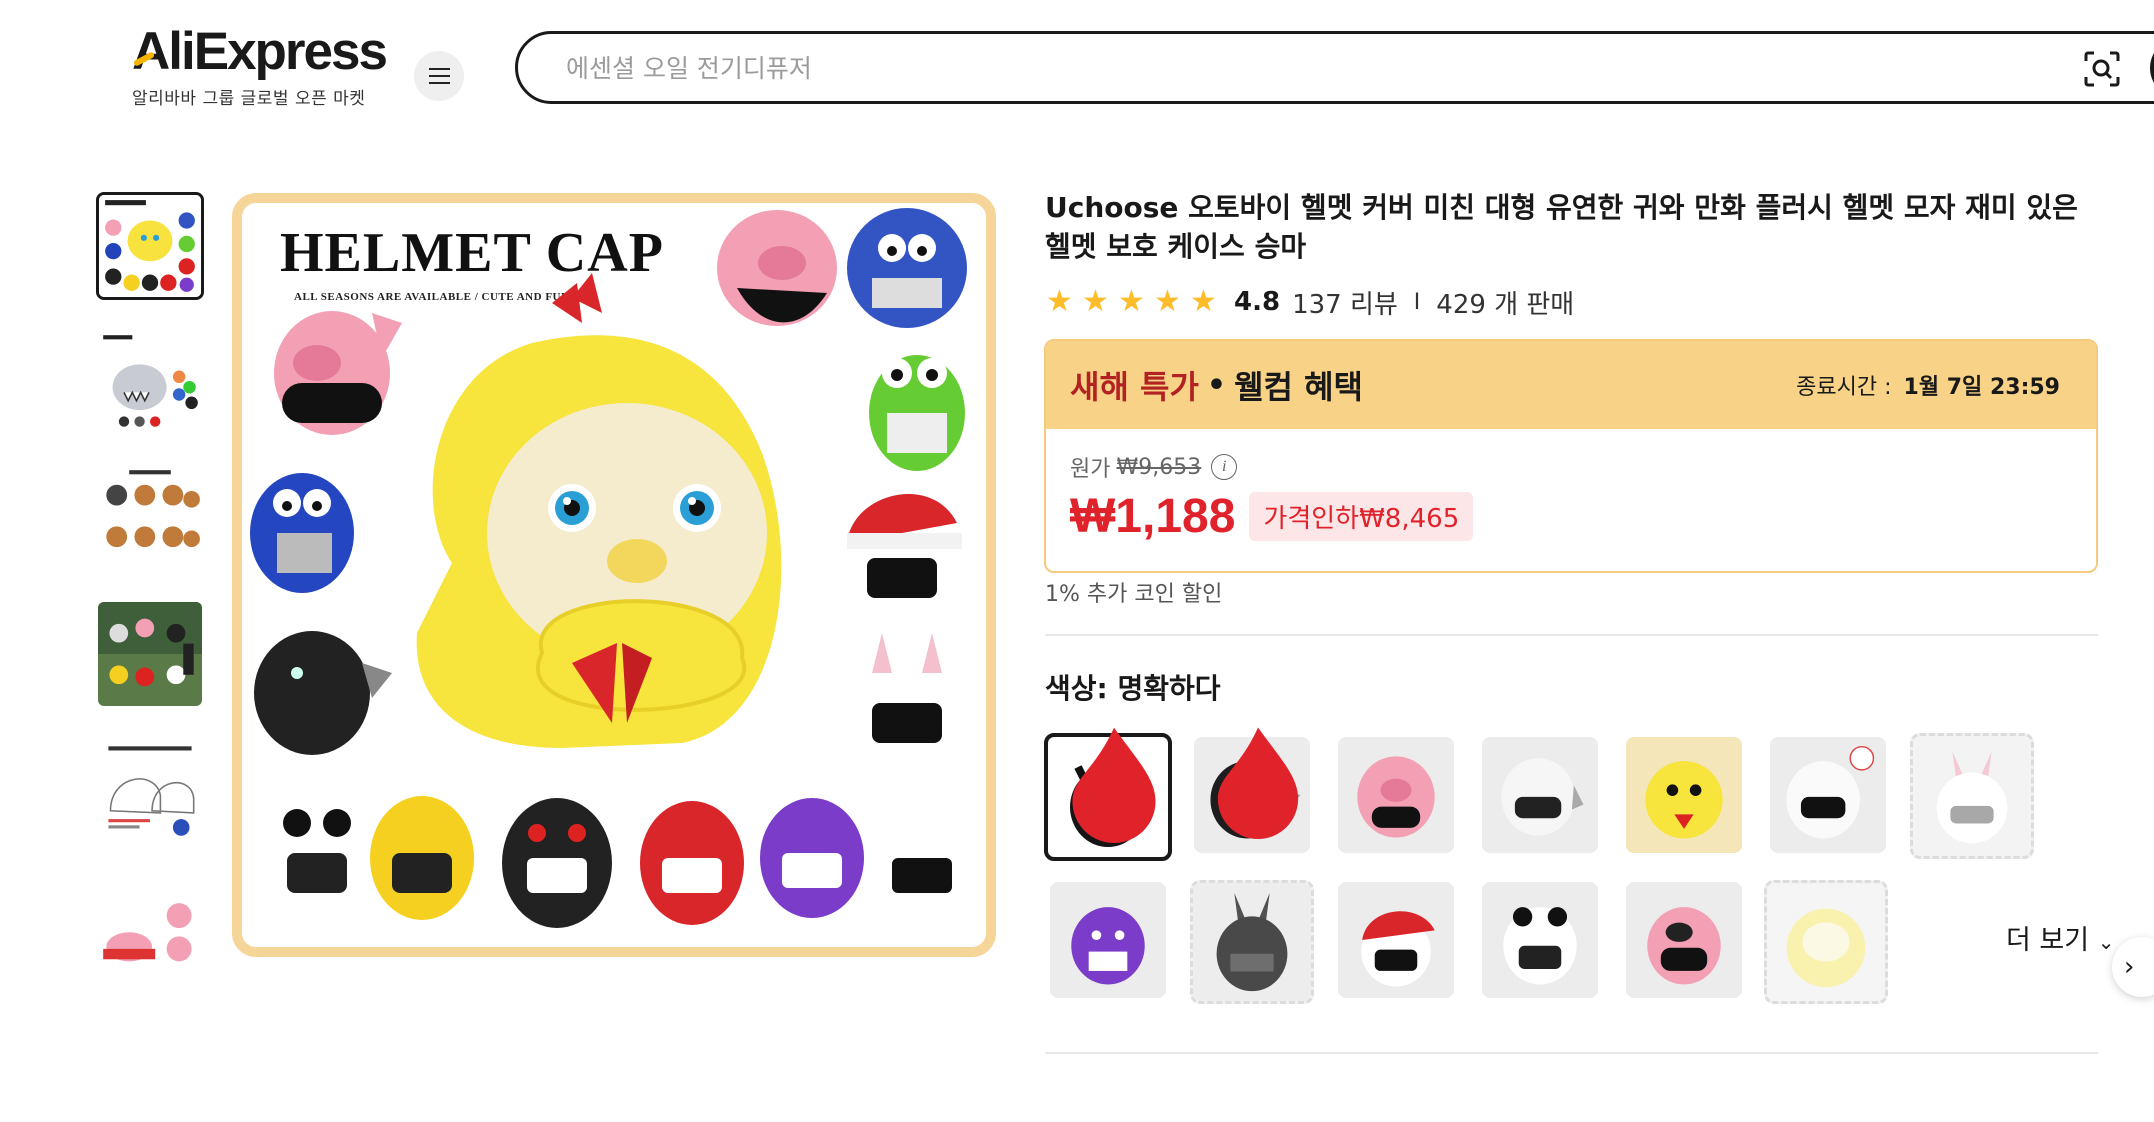 This screenshot has height=1122, width=2154. I want to click on search-bar, so click(1334, 67).